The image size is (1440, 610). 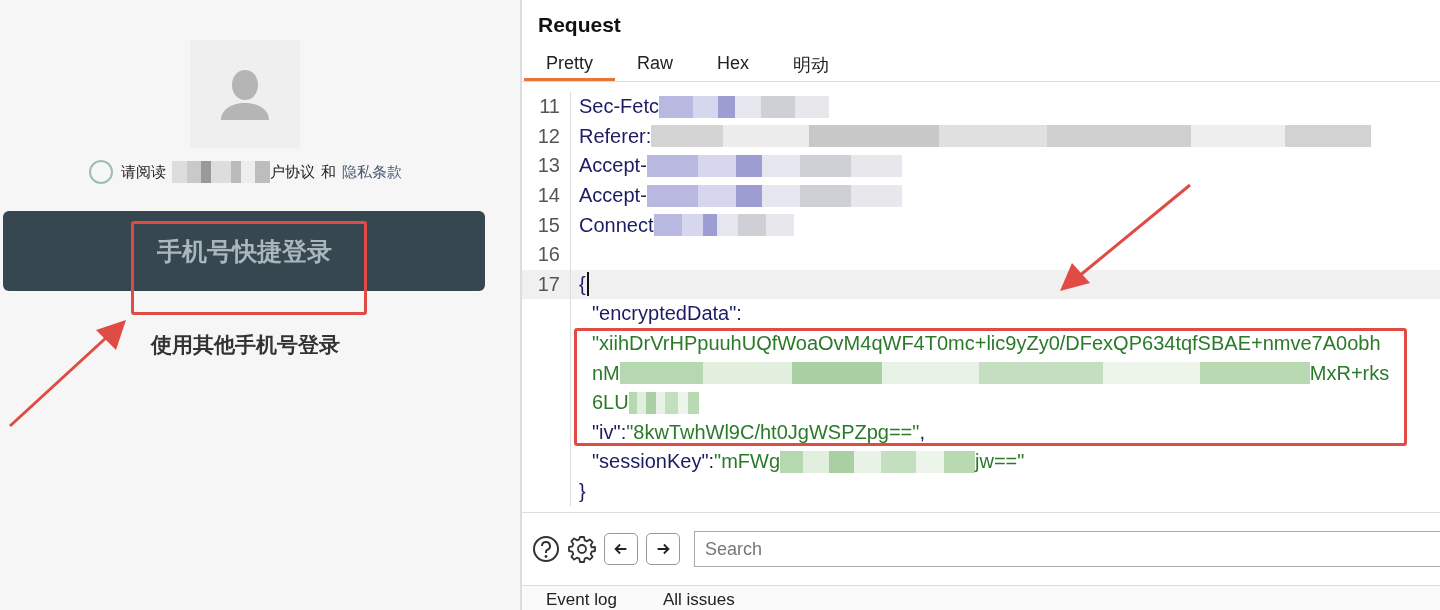 I want to click on line-number: 11, so click(x=549, y=107).